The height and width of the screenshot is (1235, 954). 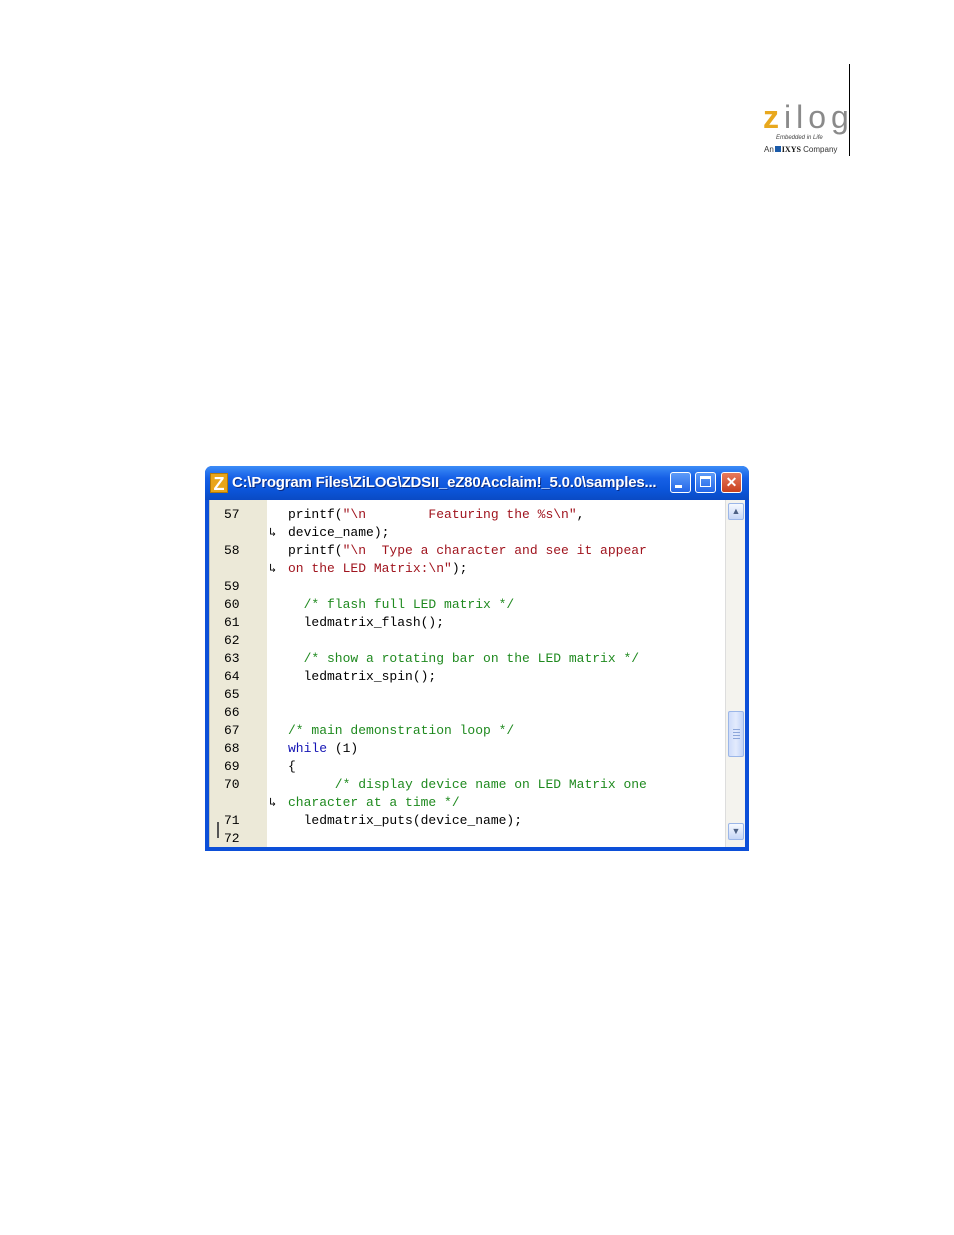 I want to click on code-line: 67 /* main demonstration loop */, so click(x=466, y=731).